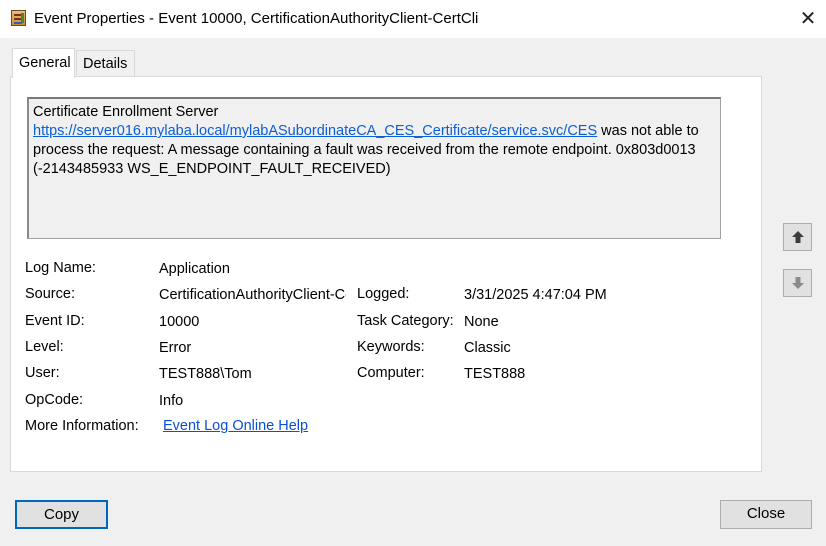 The width and height of the screenshot is (826, 546). I want to click on computer-value: TEST888, so click(495, 374).